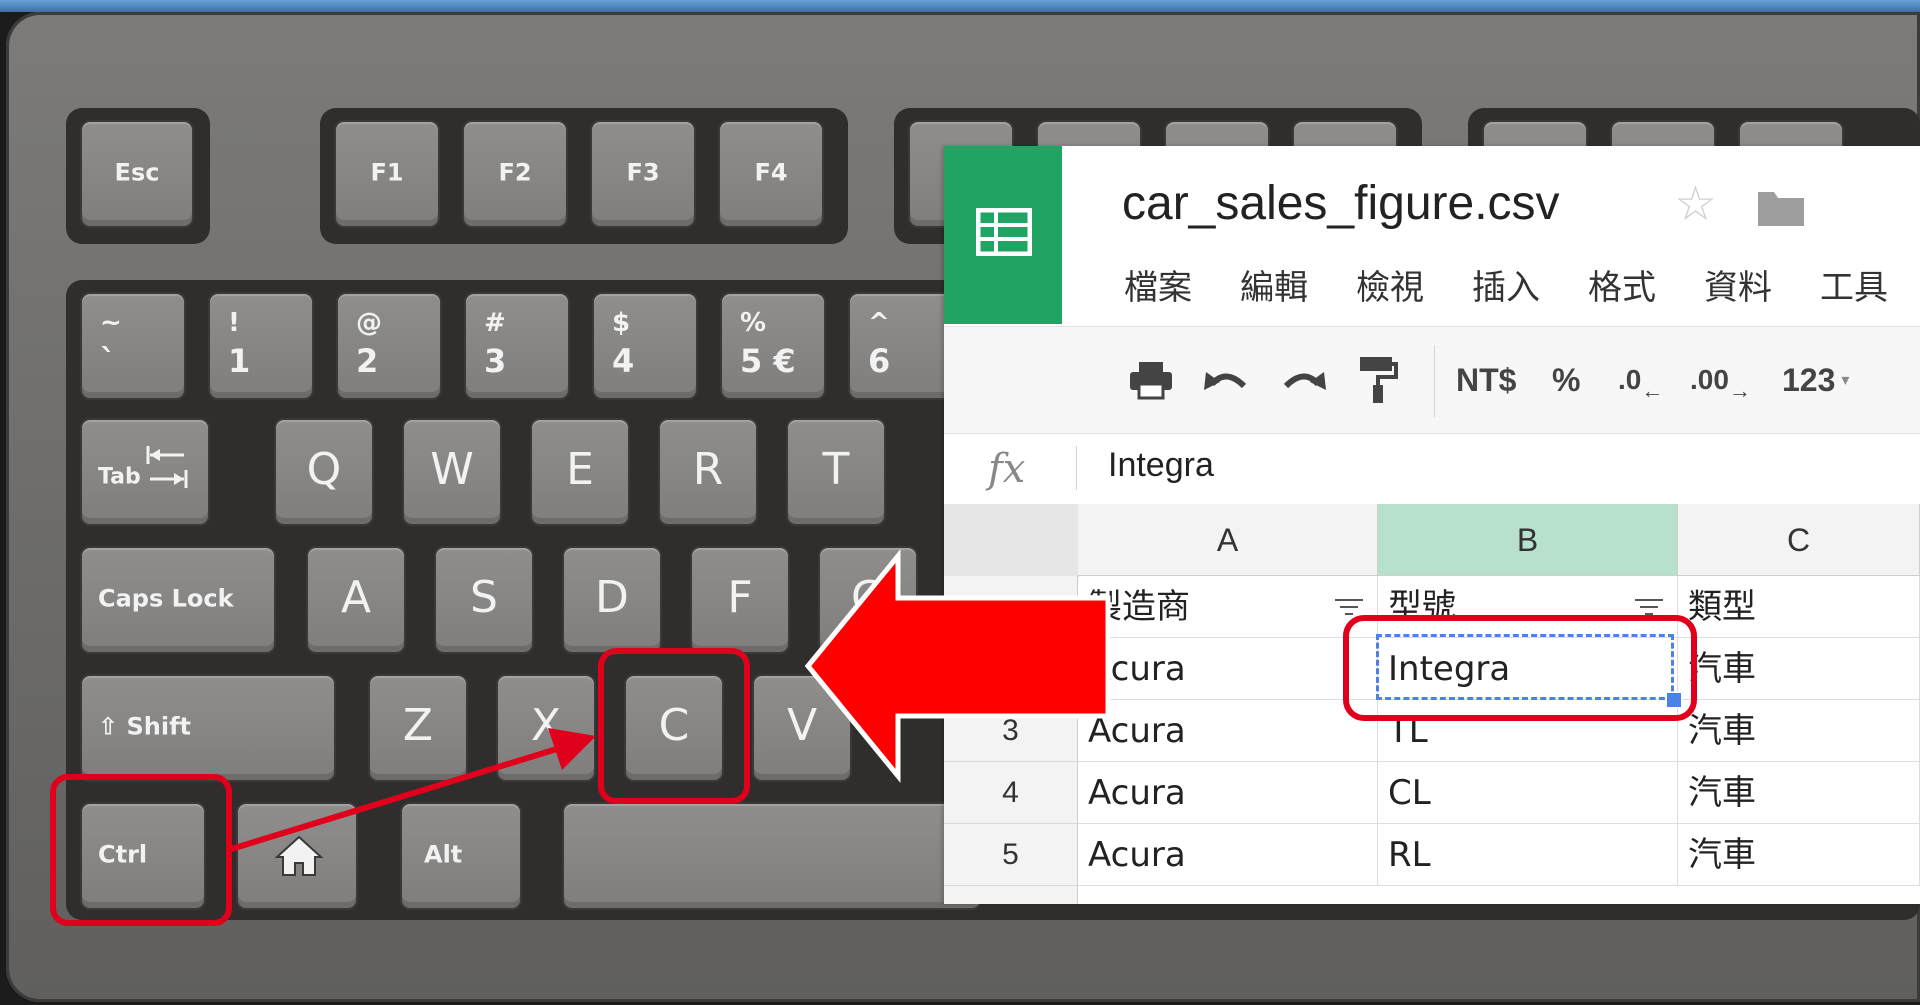 This screenshot has height=1005, width=1920. Describe the element at coordinates (1622, 284) in the screenshot. I see `menu-format: 格式` at that location.